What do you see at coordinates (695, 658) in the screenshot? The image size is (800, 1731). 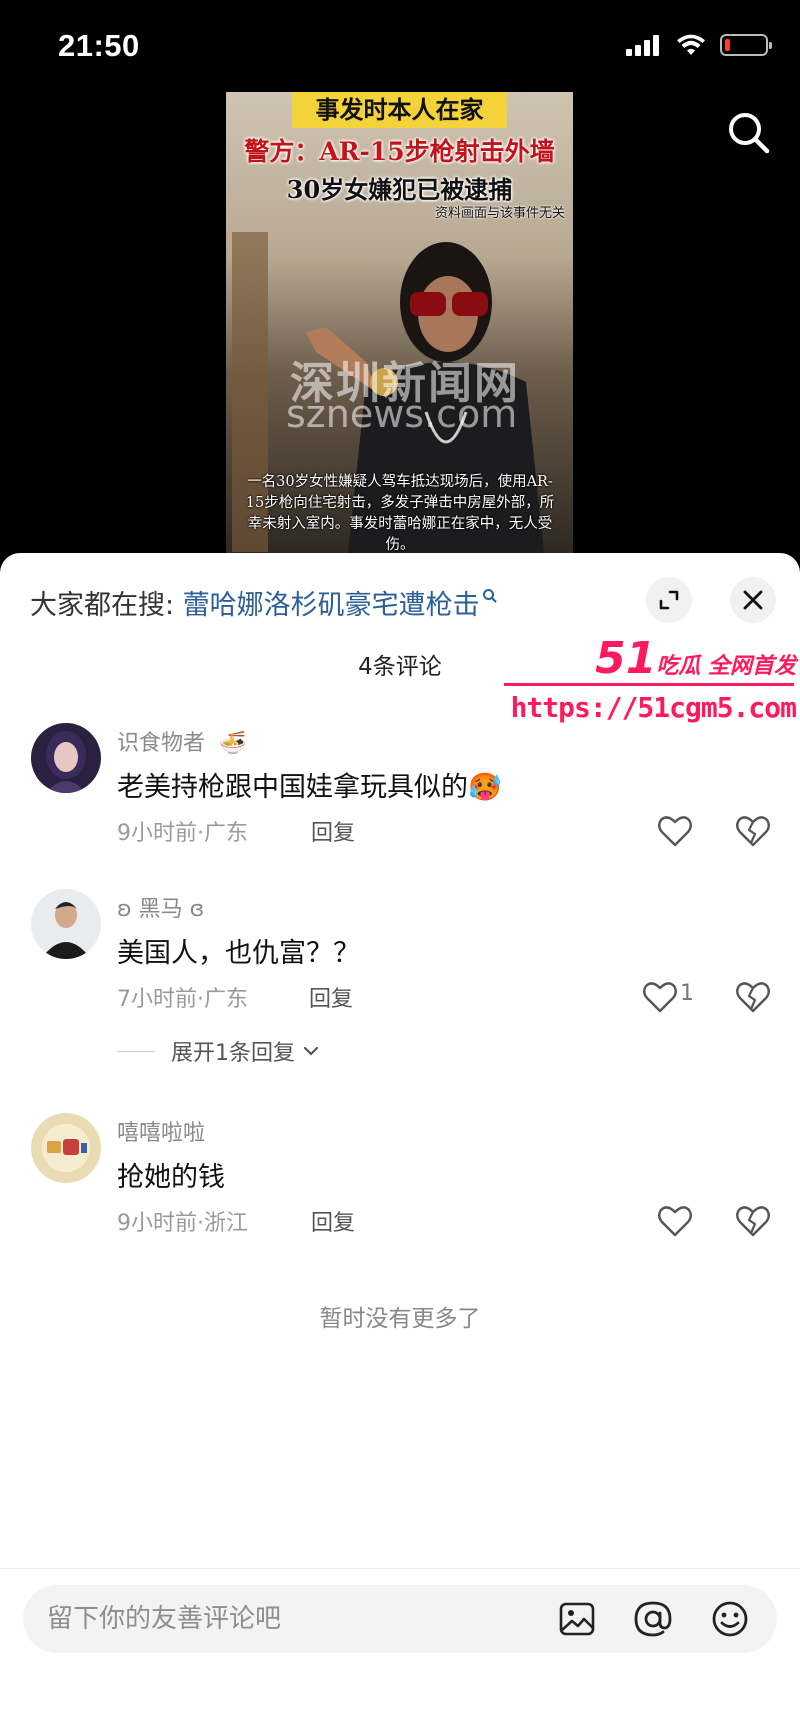 I see `promo-logo: 51吃瓜 全网首发` at bounding box center [695, 658].